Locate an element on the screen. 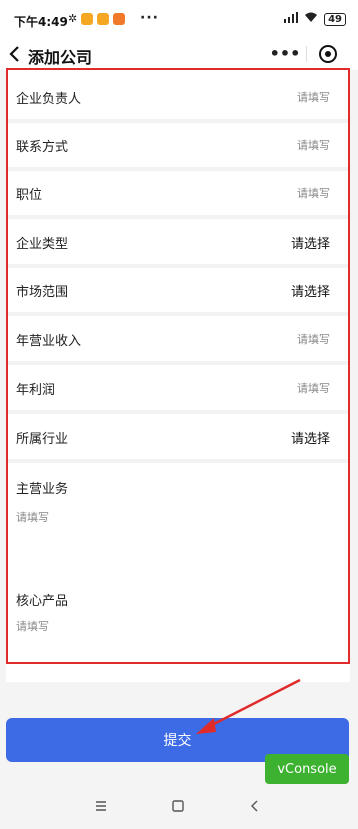 The height and width of the screenshot is (829, 358). home-icon is located at coordinates (178, 806).